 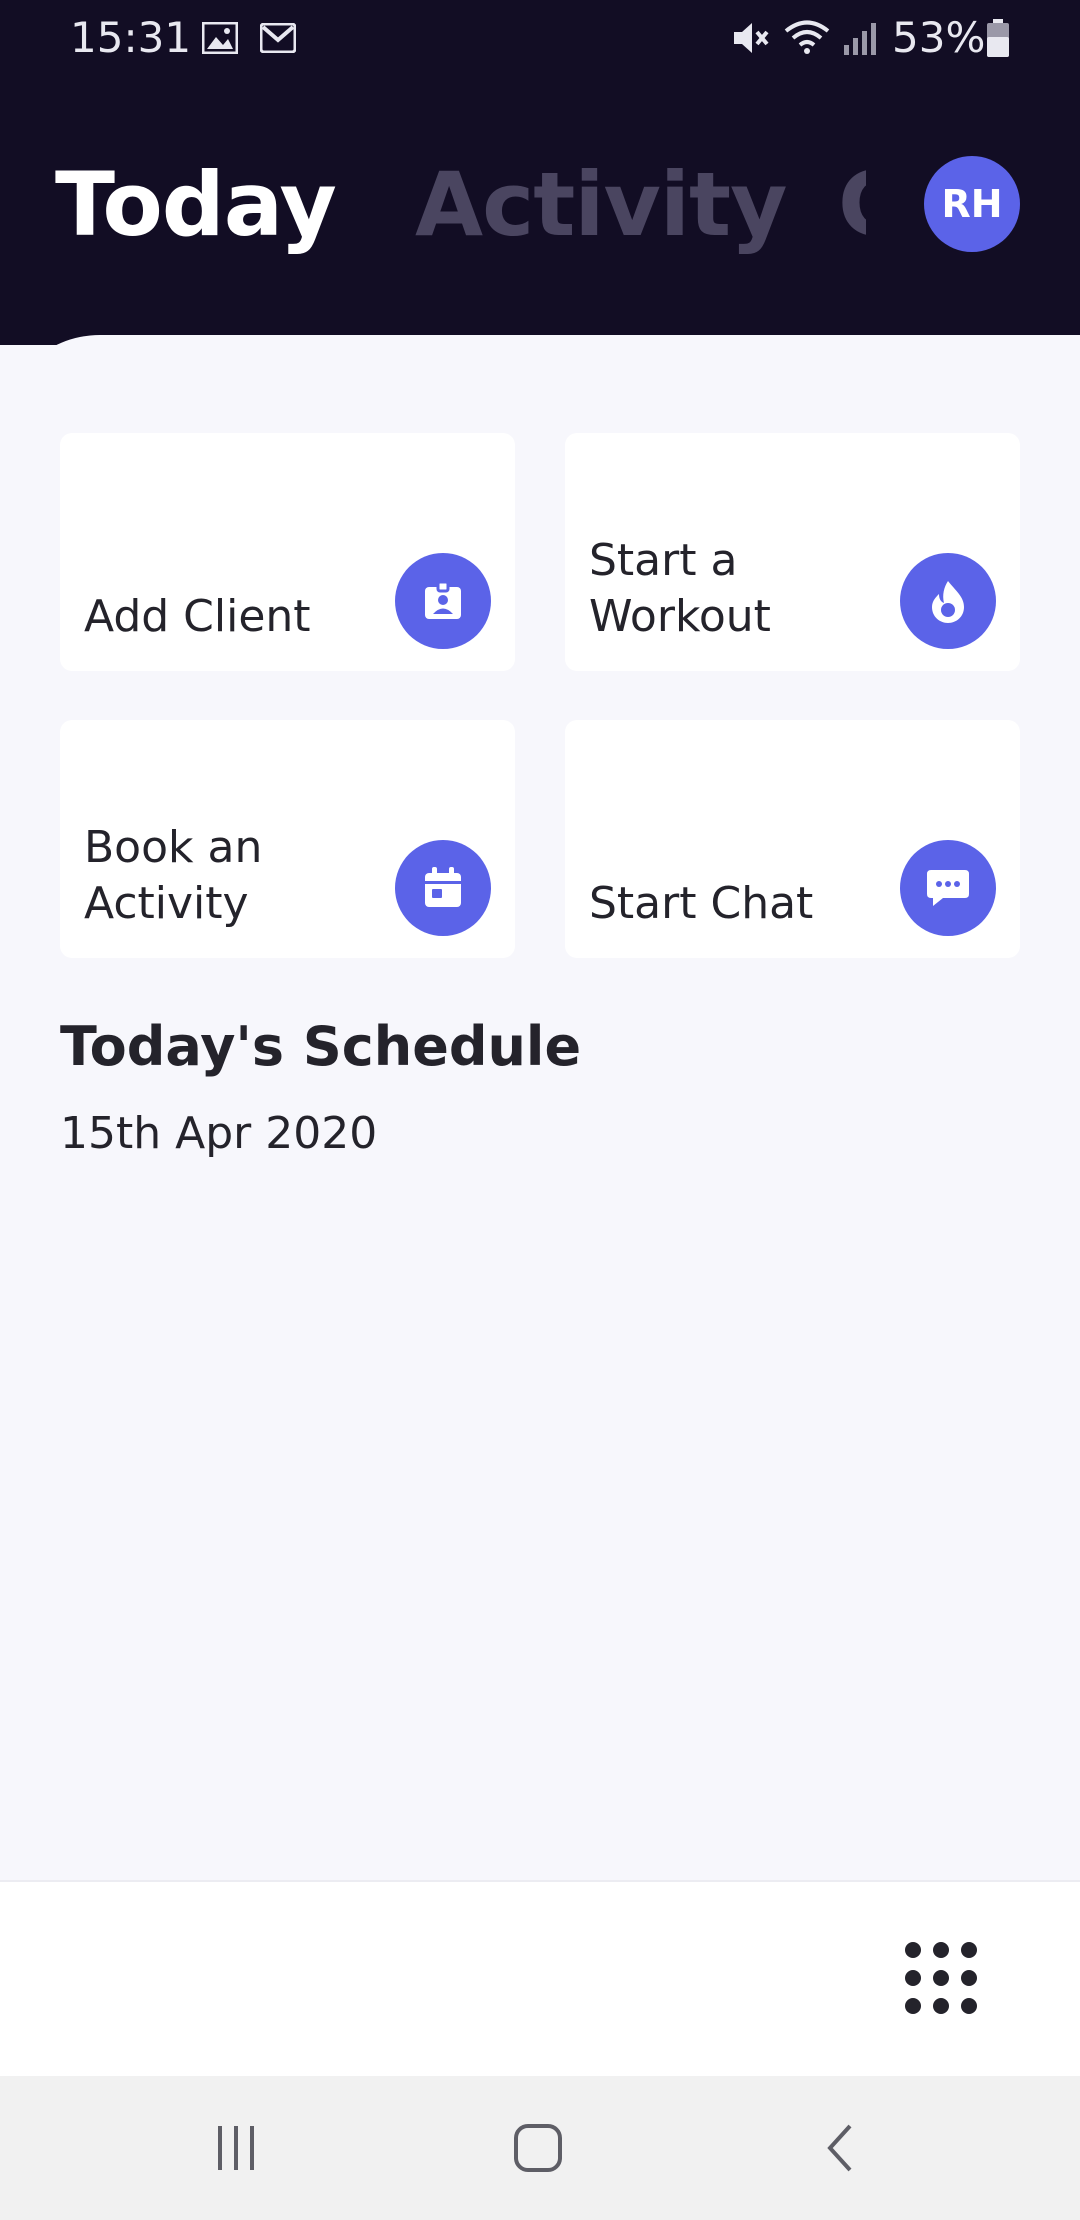 I want to click on signal-icon, so click(x=860, y=38).